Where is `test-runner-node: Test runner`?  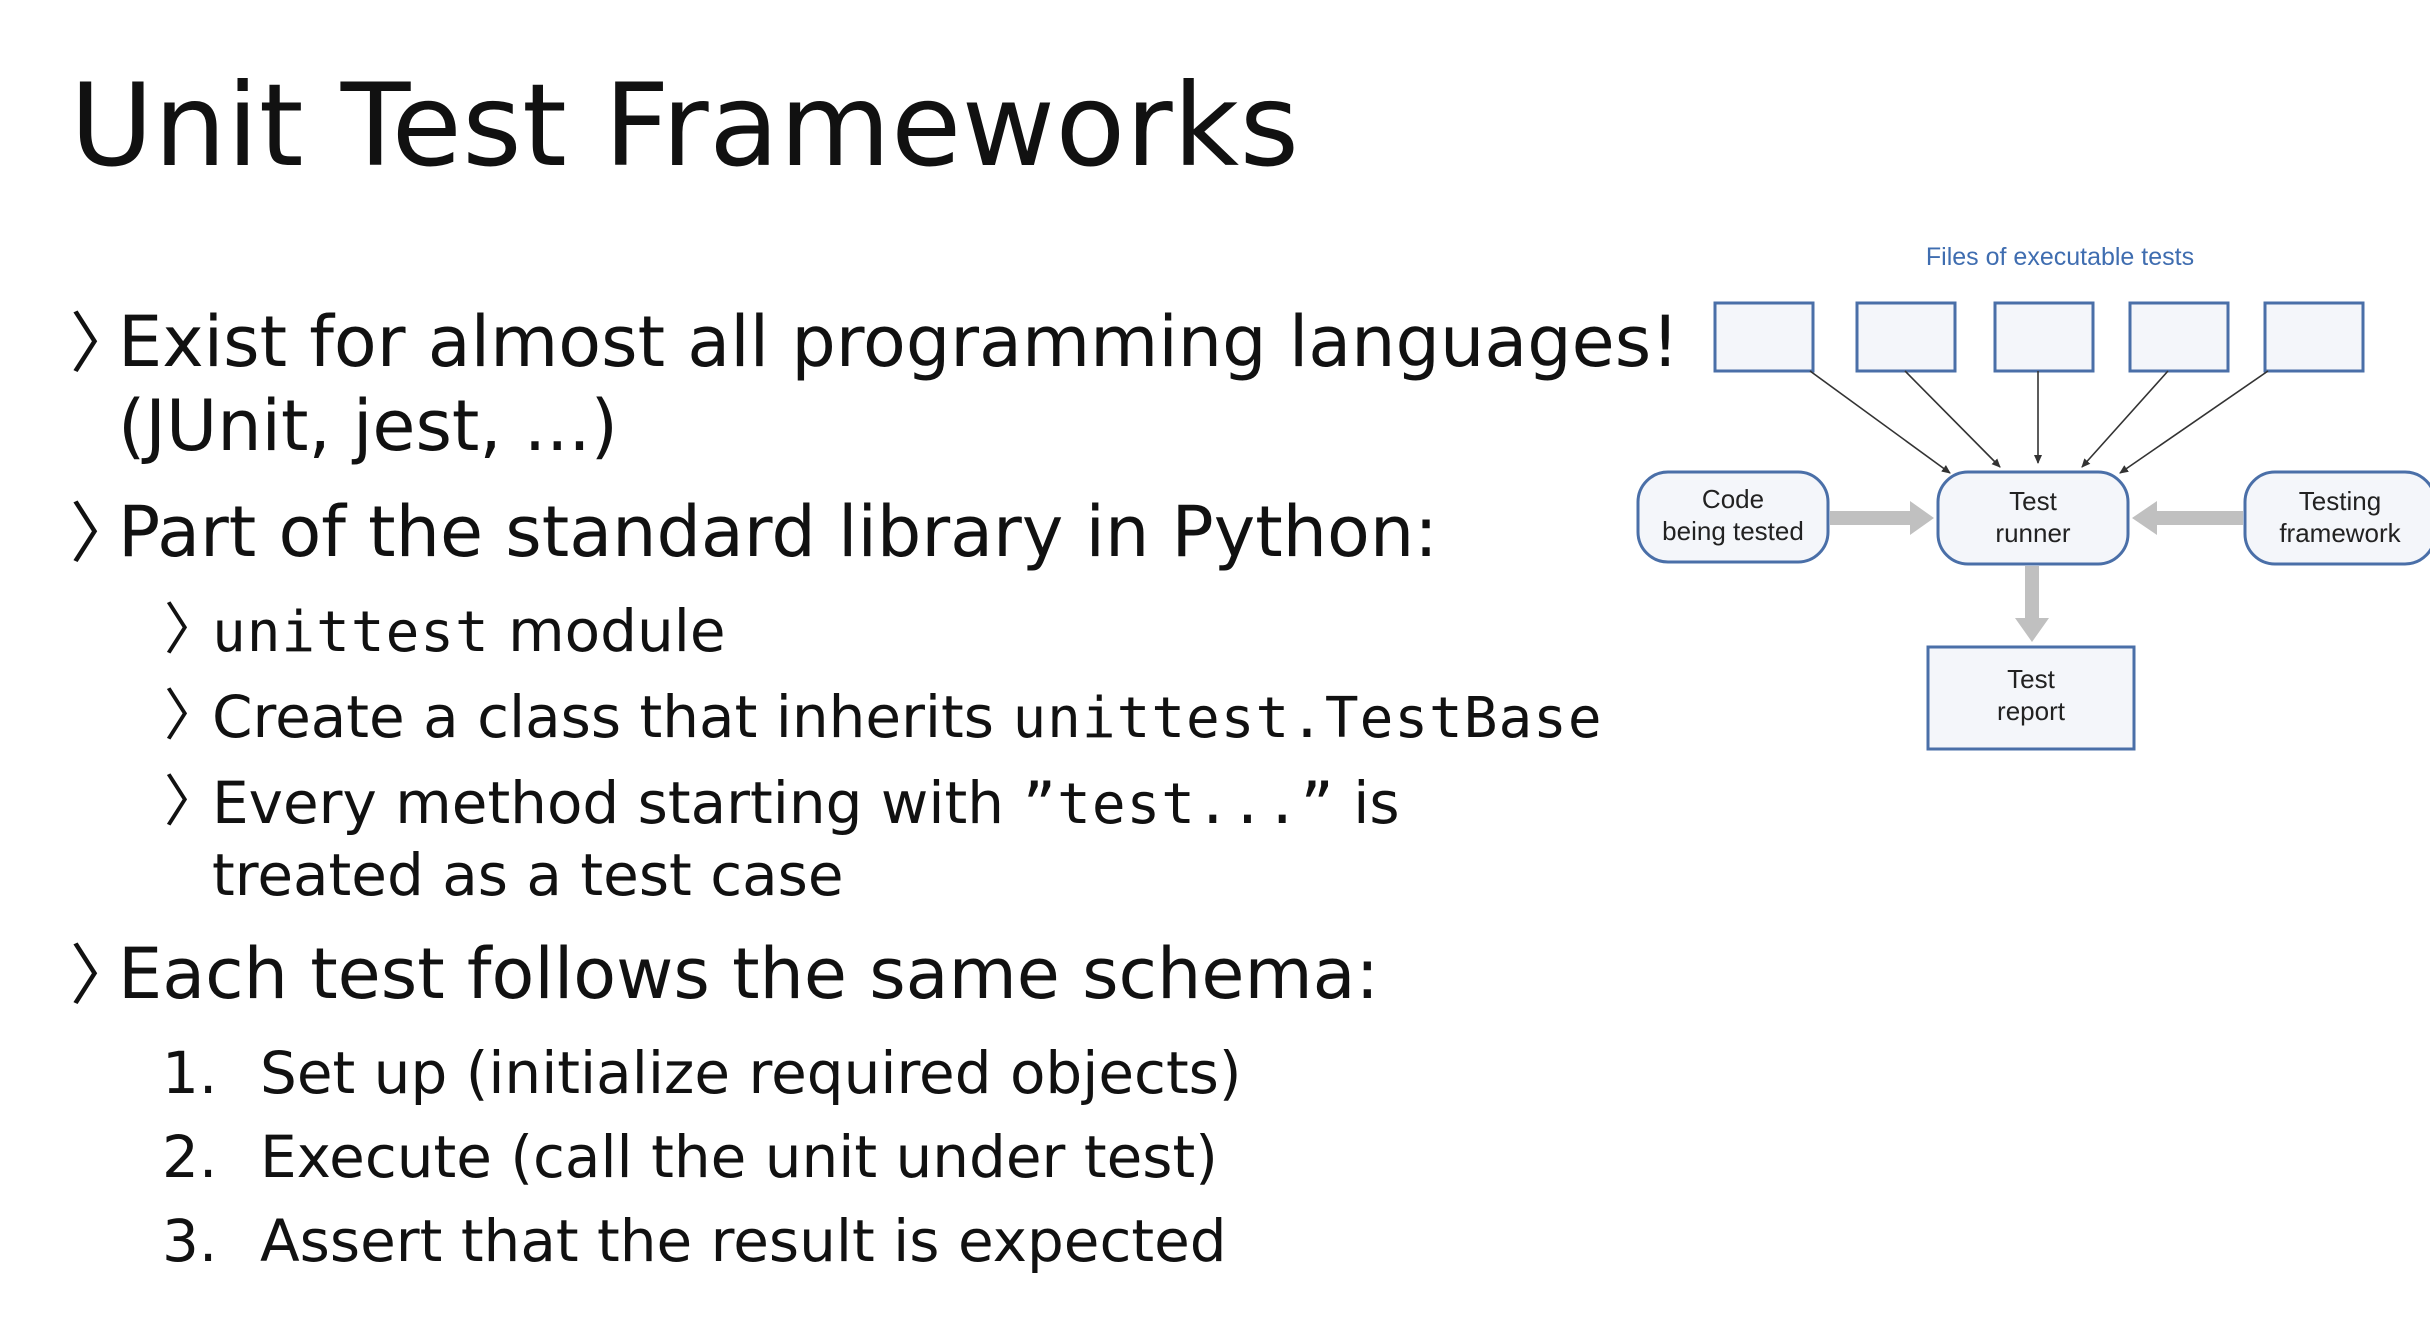 test-runner-node: Test runner is located at coordinates (2033, 518).